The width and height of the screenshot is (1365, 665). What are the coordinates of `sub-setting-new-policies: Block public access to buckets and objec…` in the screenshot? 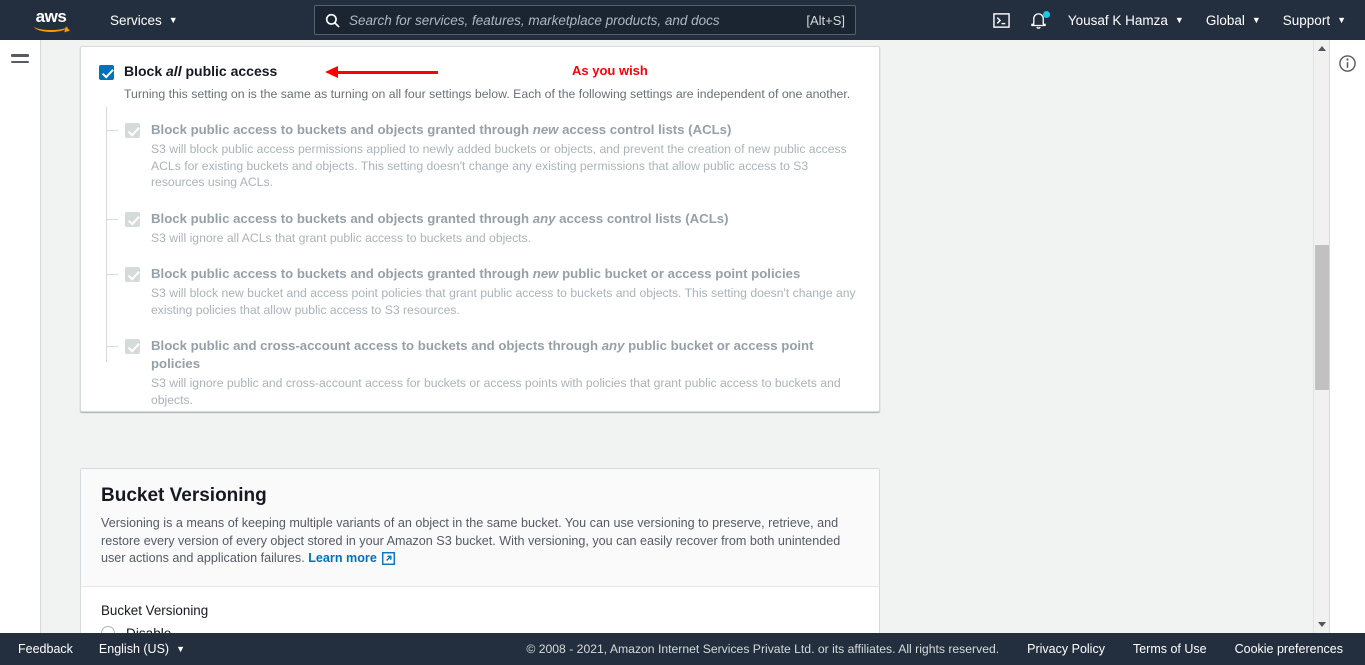 It's located at (481, 291).